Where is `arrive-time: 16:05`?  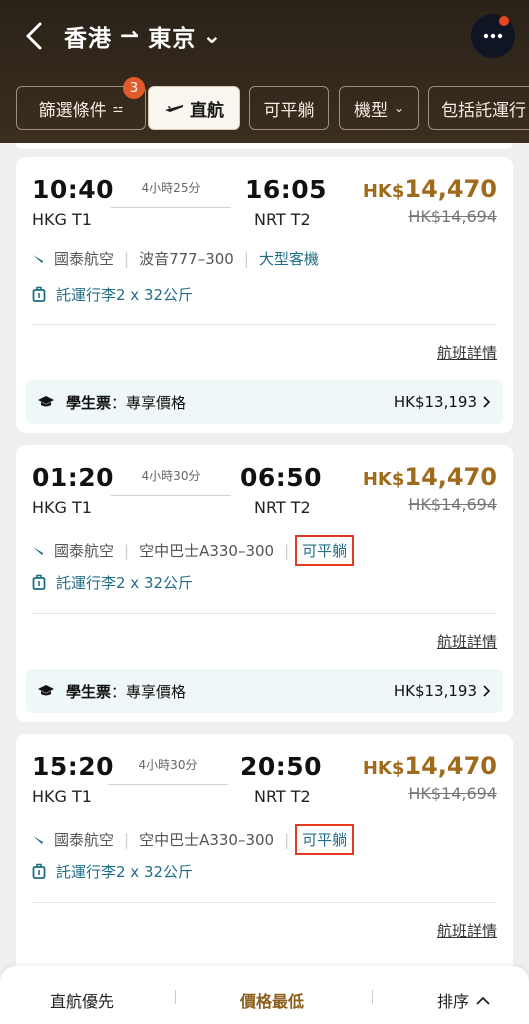
arrive-time: 16:05 is located at coordinates (286, 189).